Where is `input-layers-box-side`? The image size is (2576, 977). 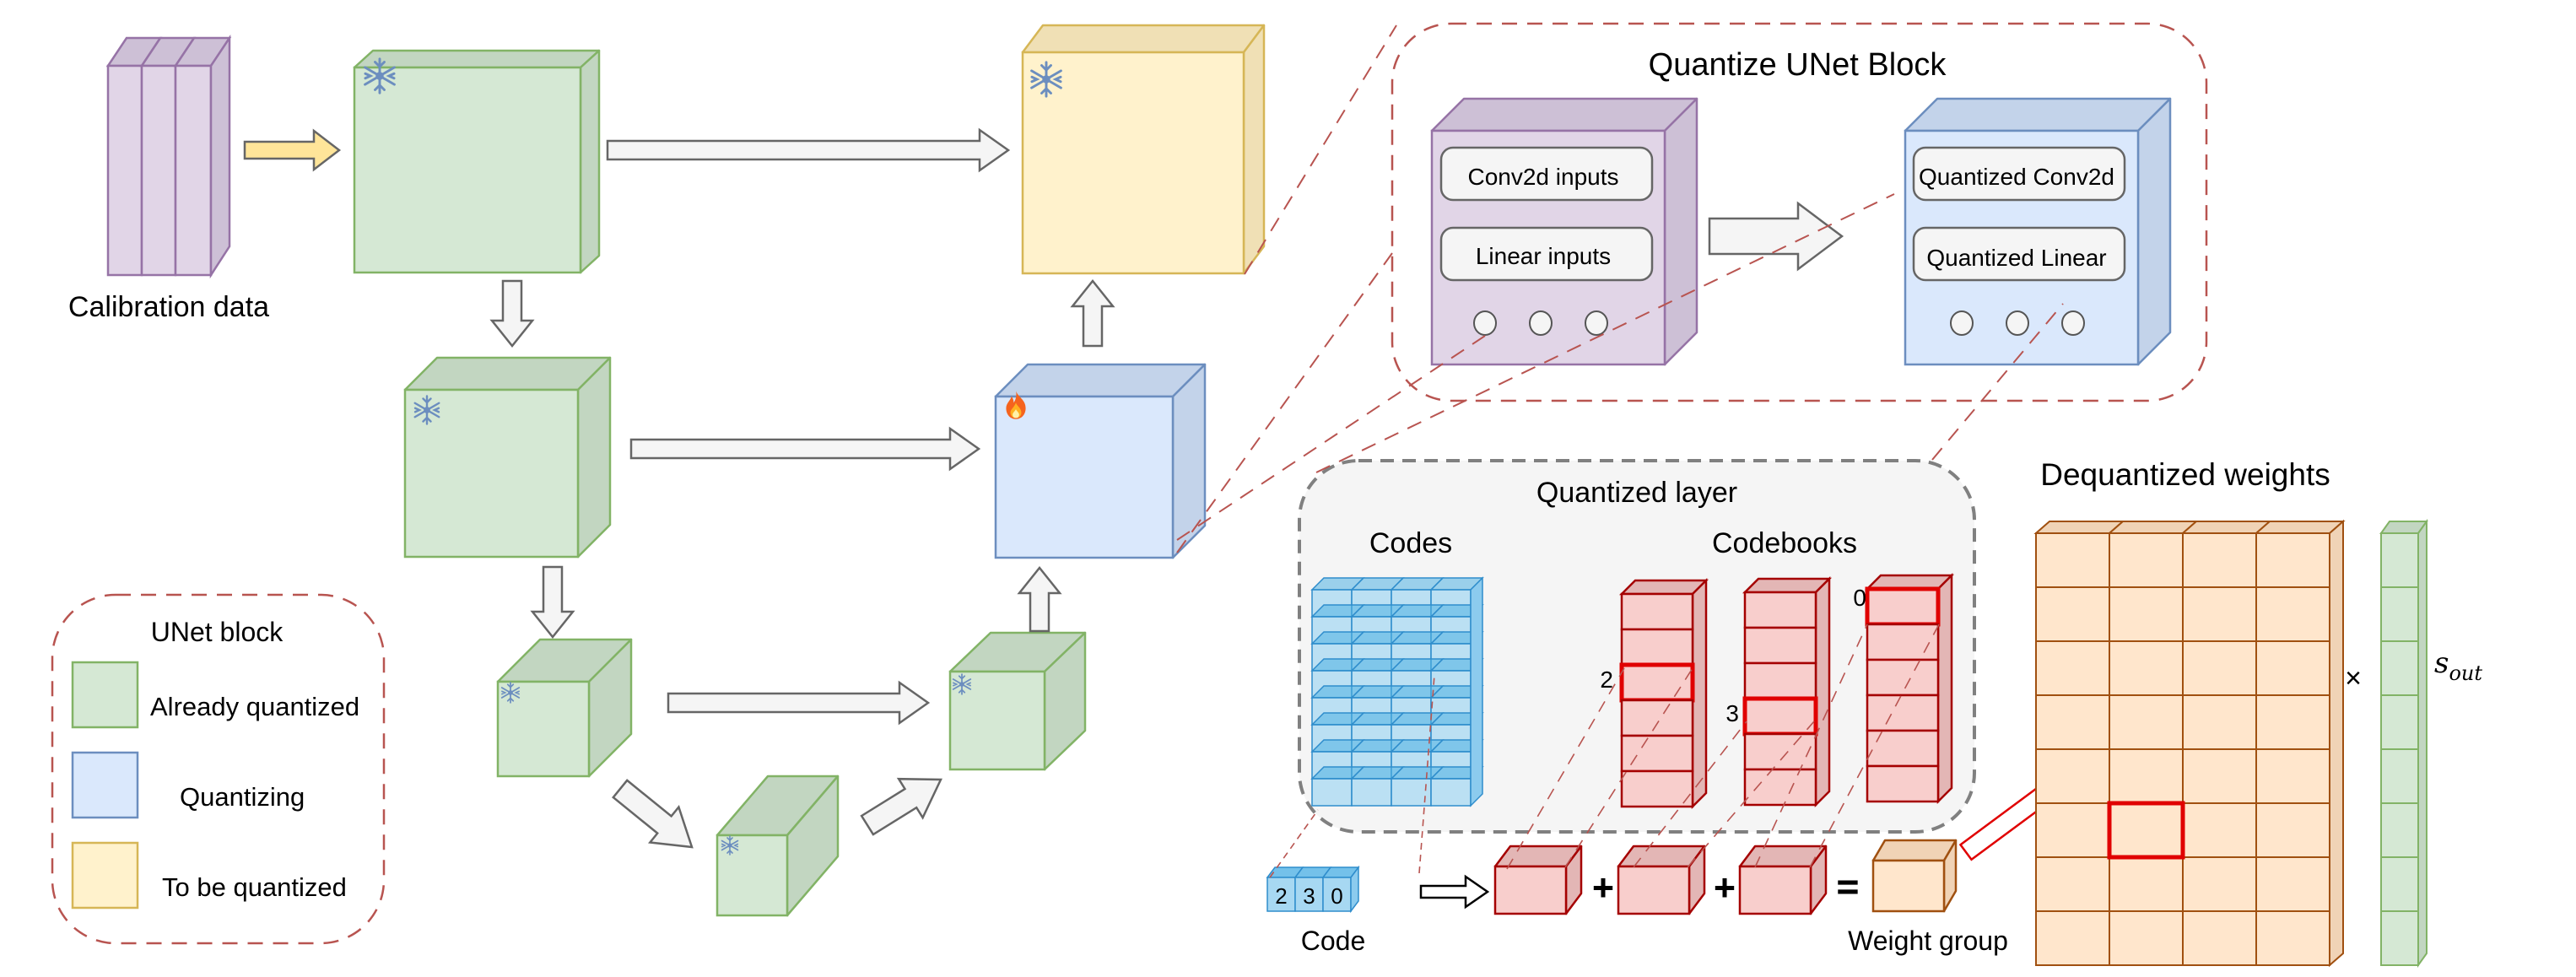
input-layers-box-side is located at coordinates (1680, 231).